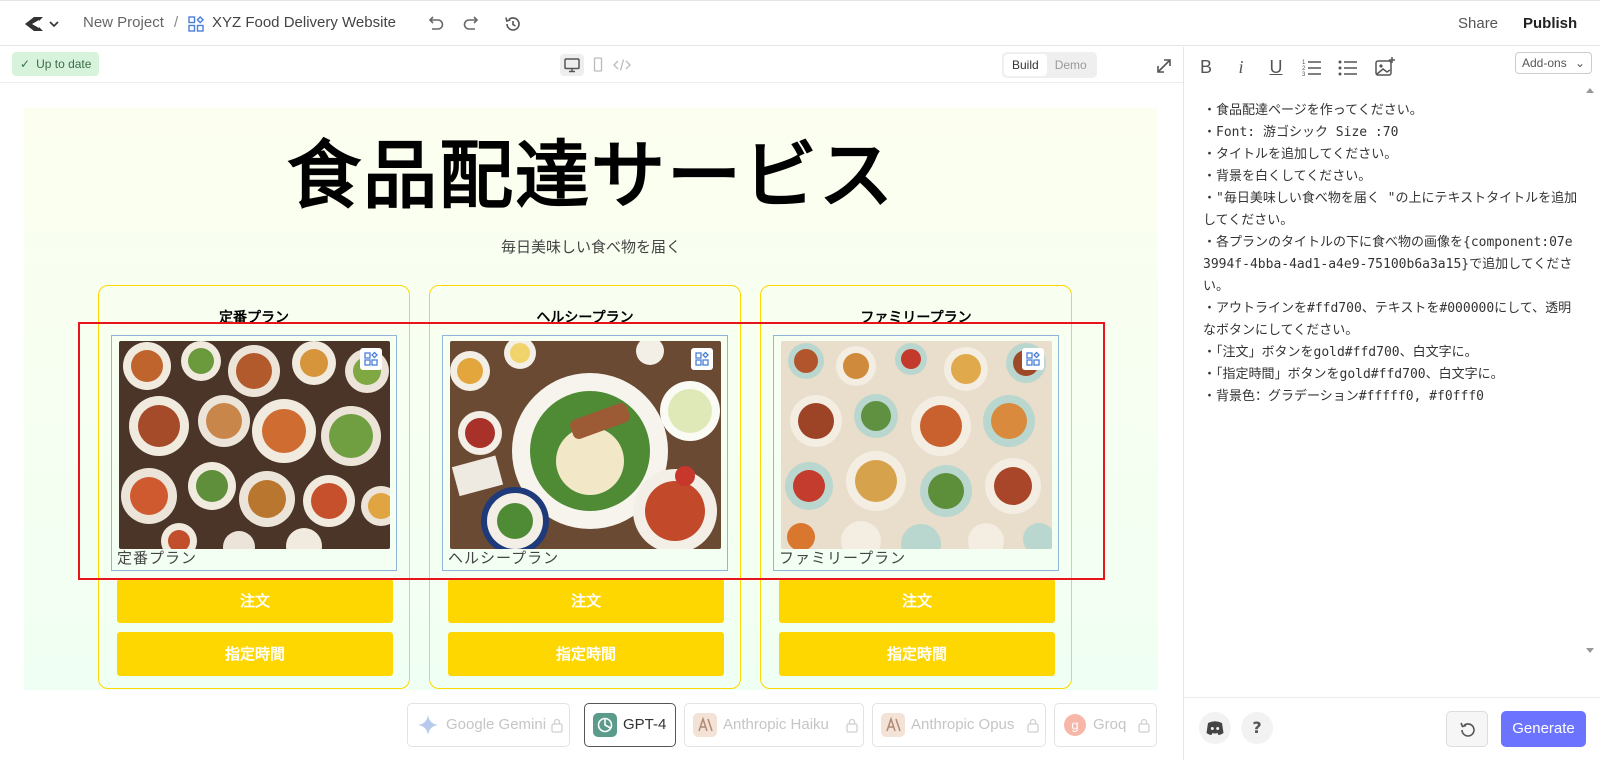 The image size is (1600, 760). Describe the element at coordinates (1183, 403) in the screenshot. I see `panel-divider` at that location.